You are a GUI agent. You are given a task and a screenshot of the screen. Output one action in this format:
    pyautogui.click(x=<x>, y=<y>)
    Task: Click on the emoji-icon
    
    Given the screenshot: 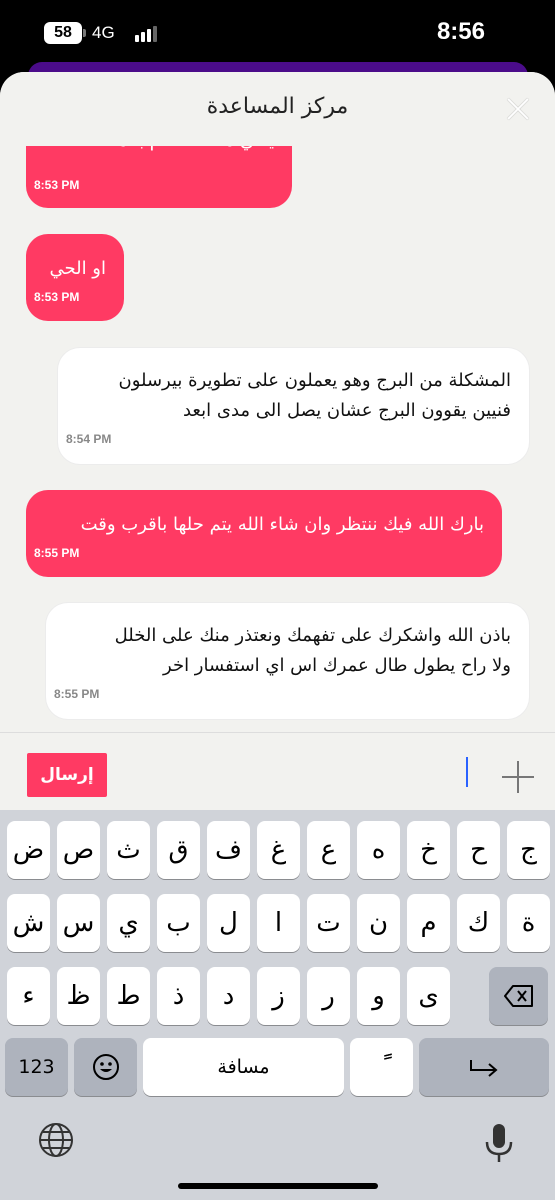 What is the action you would take?
    pyautogui.click(x=105, y=1067)
    